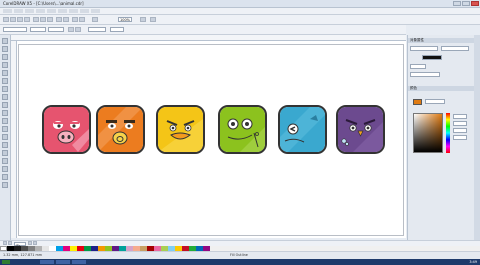  Describe the element at coordinates (455, 48) in the screenshot. I see `outline-style-field` at that location.